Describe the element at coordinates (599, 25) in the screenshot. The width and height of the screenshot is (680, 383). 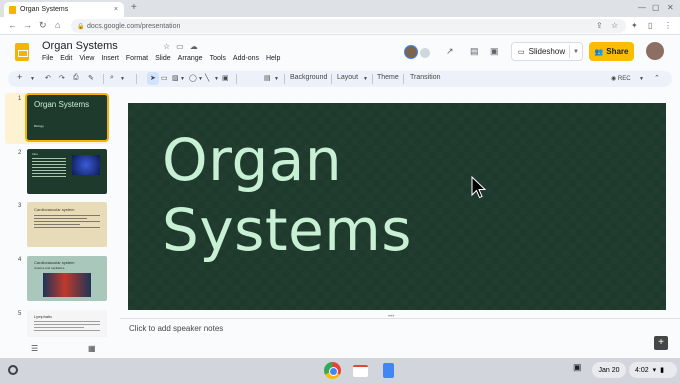
I see `share-page-icon: ⇪` at that location.